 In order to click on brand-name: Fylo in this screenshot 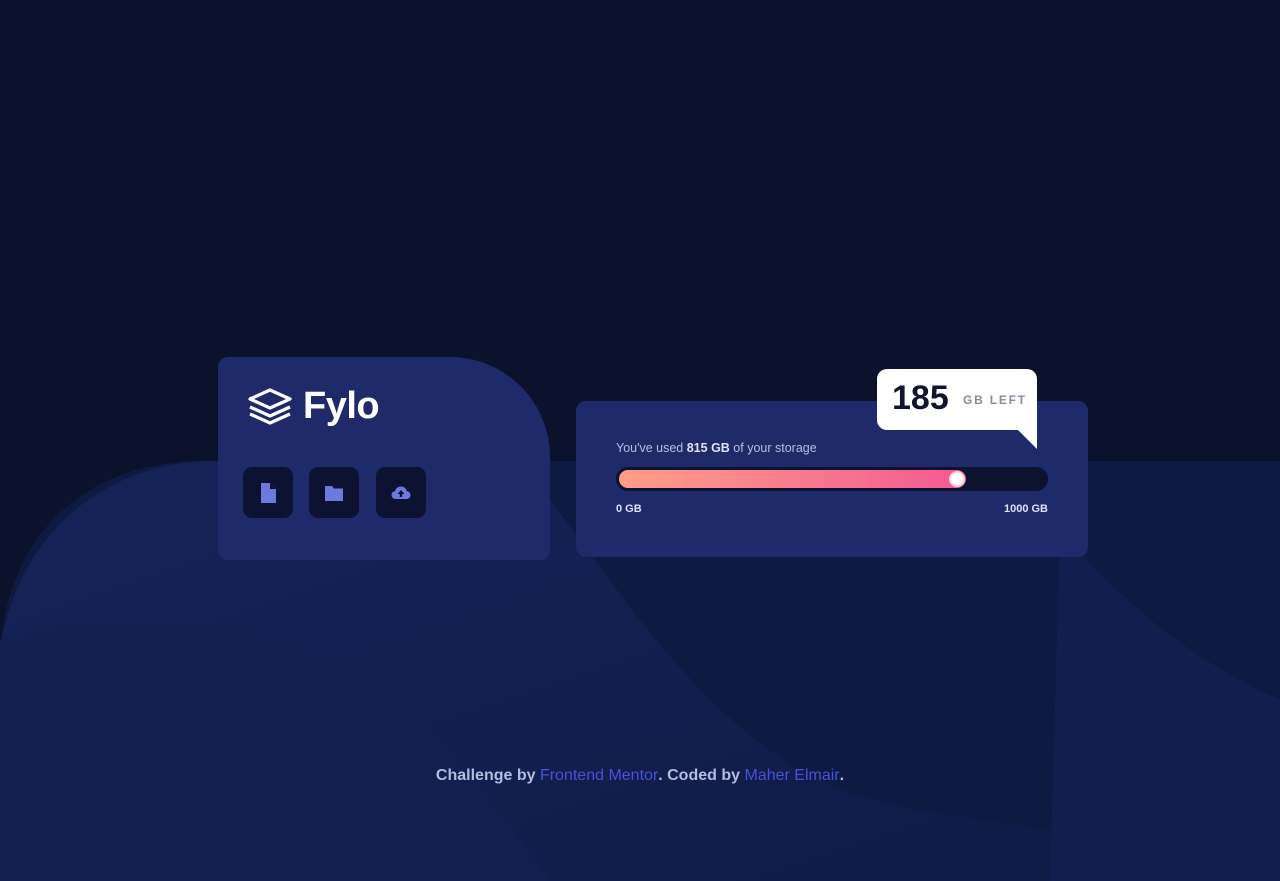, I will do `click(341, 406)`.